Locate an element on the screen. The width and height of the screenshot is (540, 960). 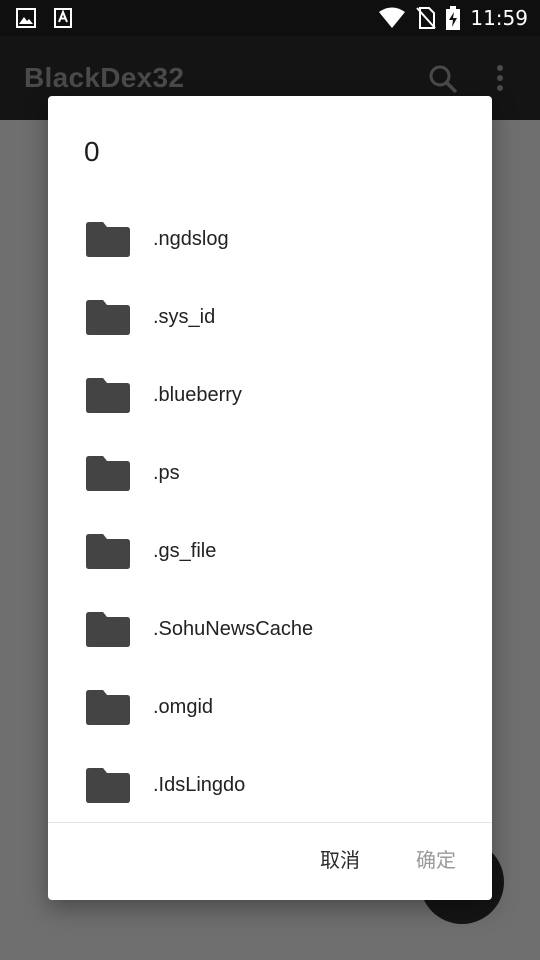
folder-name: .ps is located at coordinates (166, 473).